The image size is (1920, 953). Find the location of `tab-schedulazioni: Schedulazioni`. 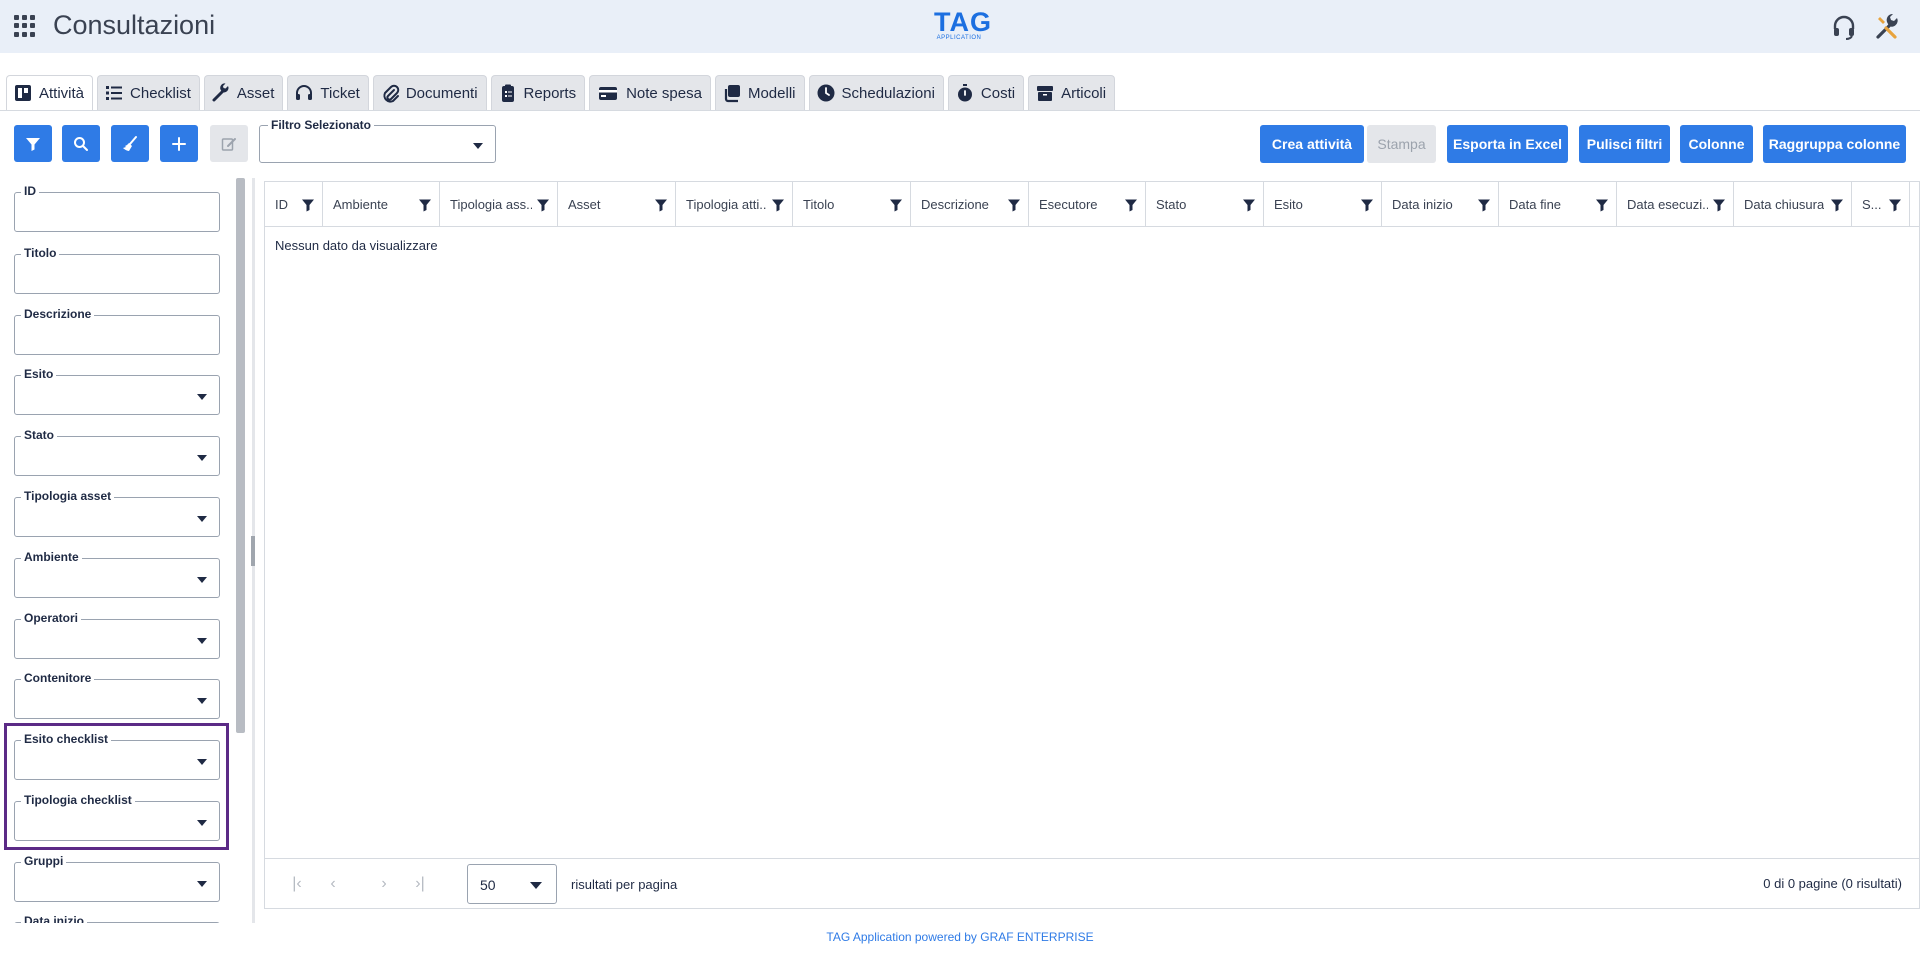

tab-schedulazioni: Schedulazioni is located at coordinates (876, 92).